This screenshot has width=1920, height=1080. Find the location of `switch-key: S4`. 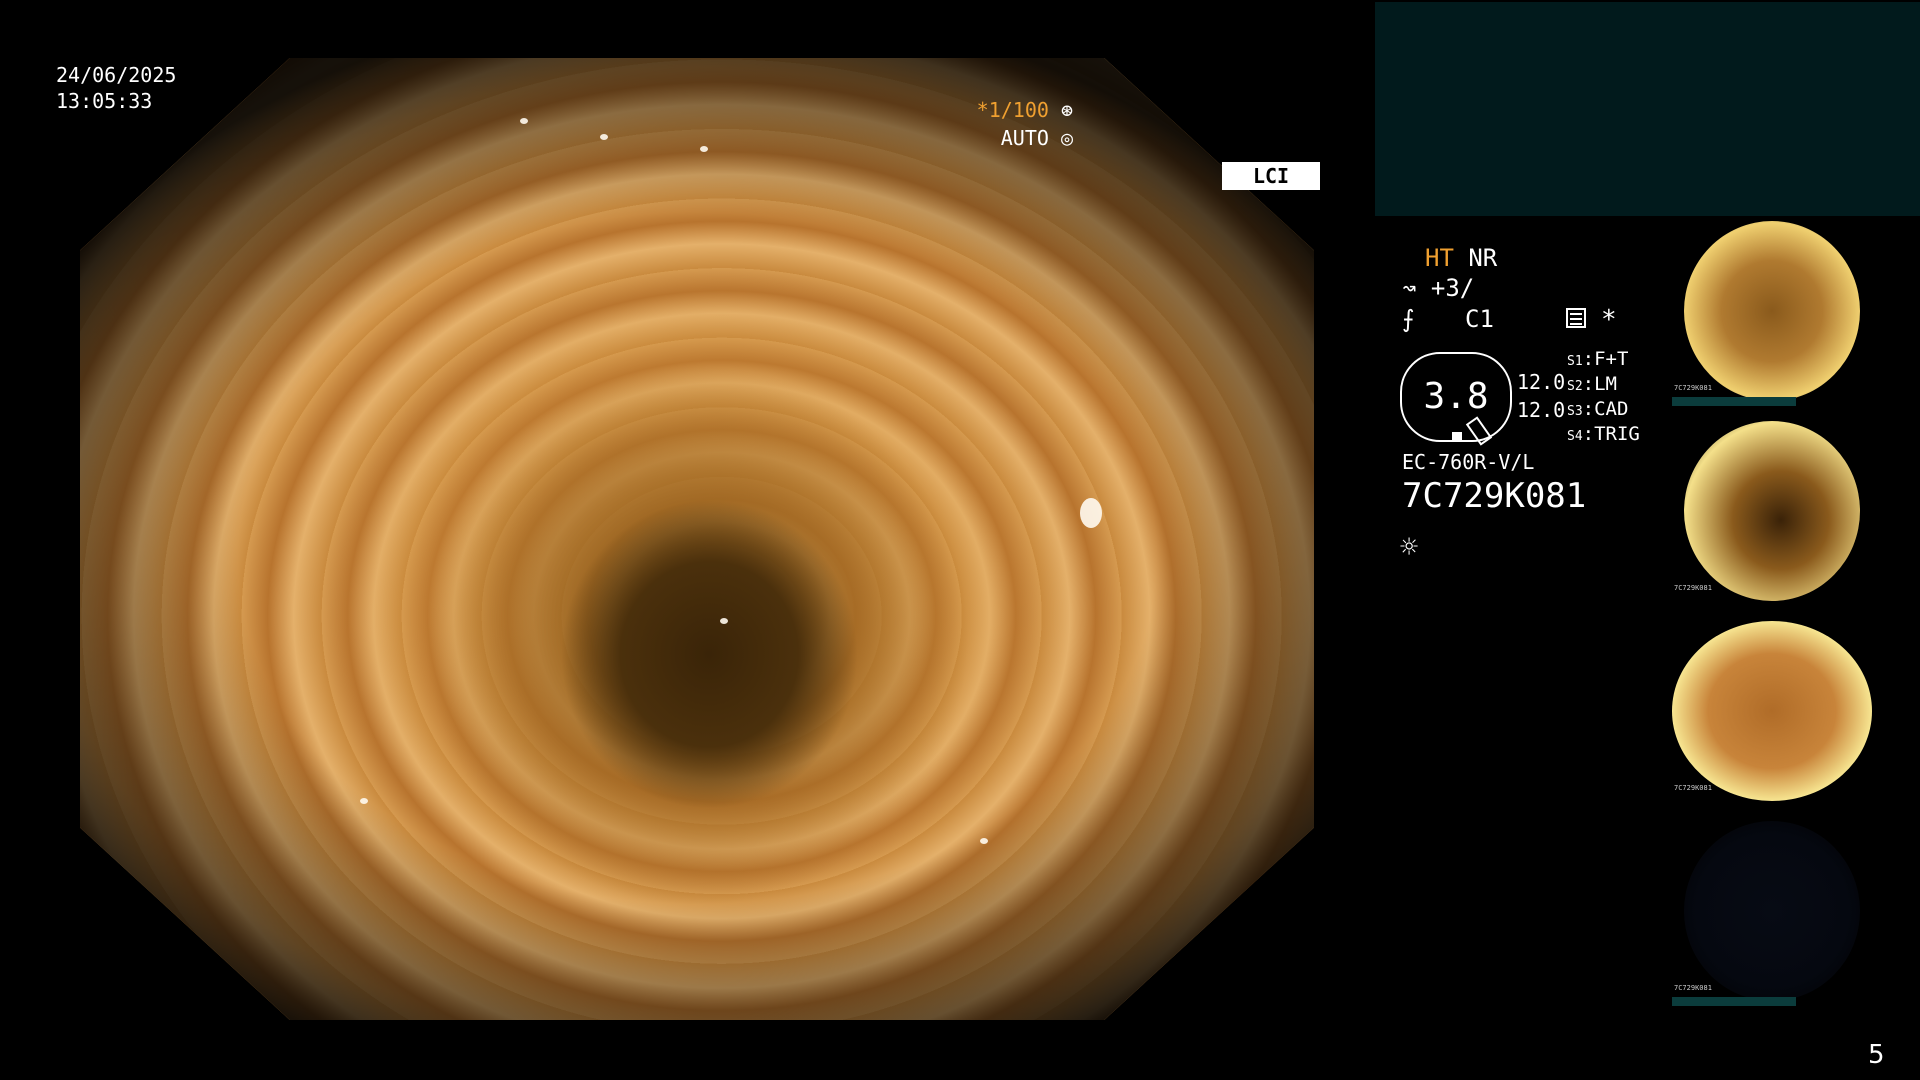

switch-key: S4 is located at coordinates (1575, 436).